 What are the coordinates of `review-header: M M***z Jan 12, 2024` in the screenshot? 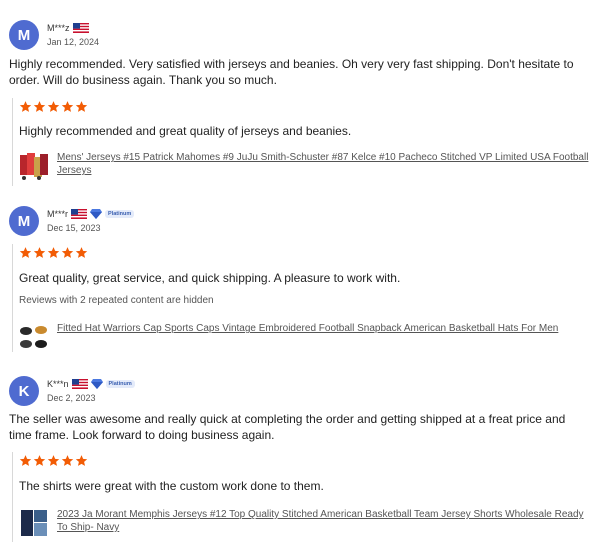 It's located at (159, 35).